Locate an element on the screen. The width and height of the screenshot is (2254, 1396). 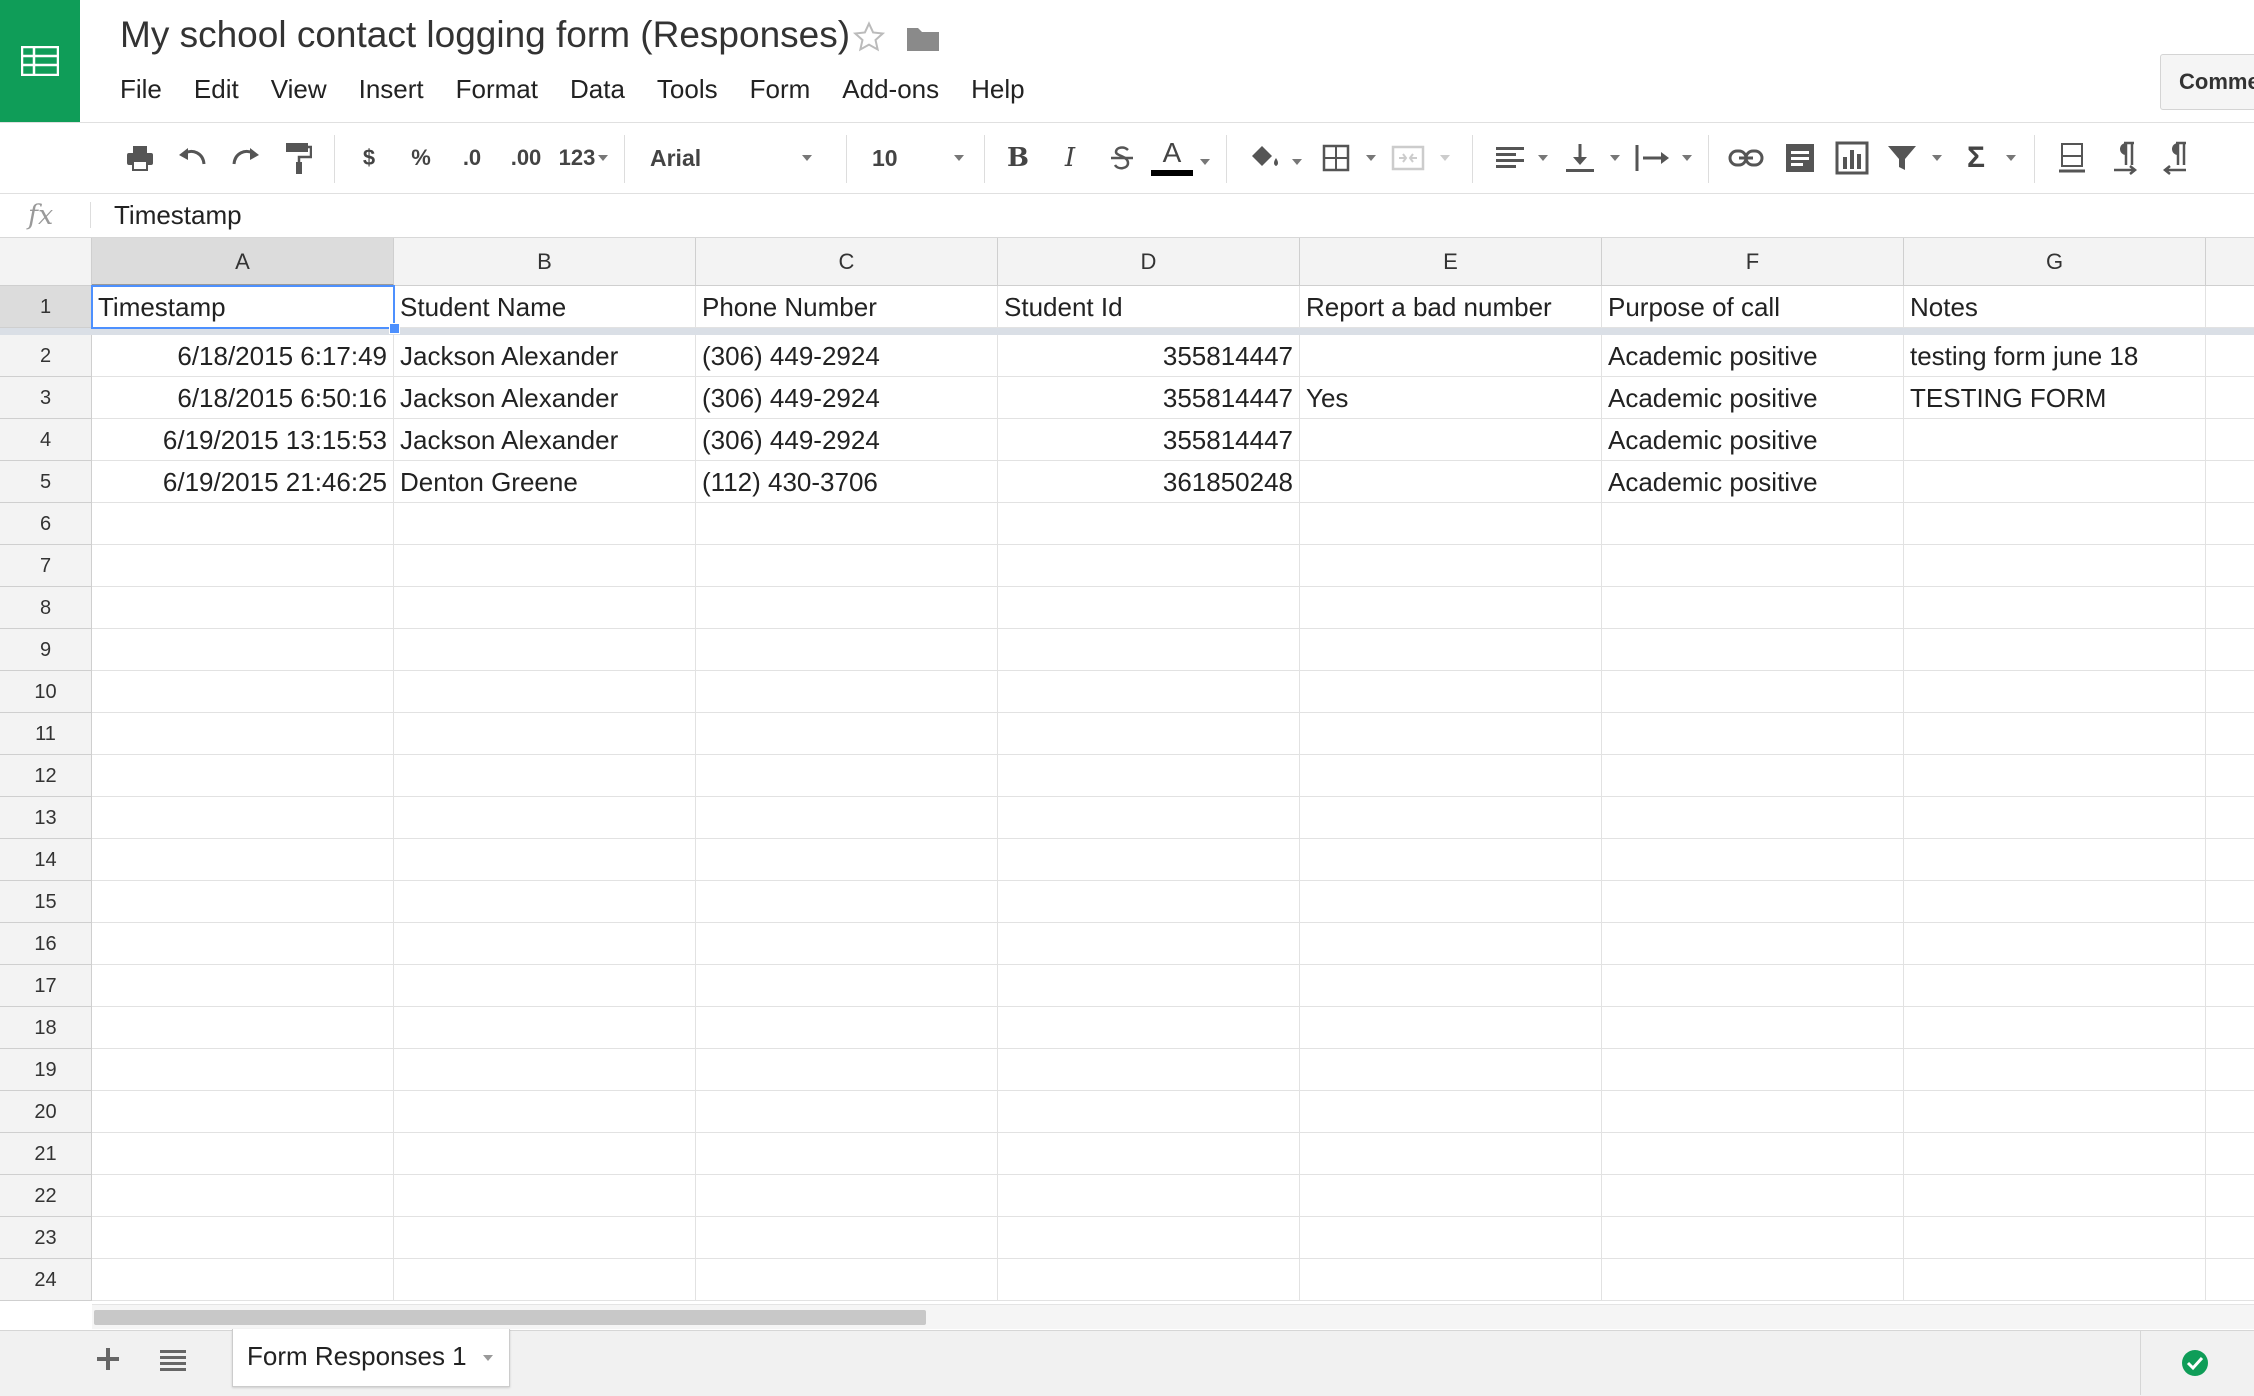
cell-d24 is located at coordinates (1149, 1280).